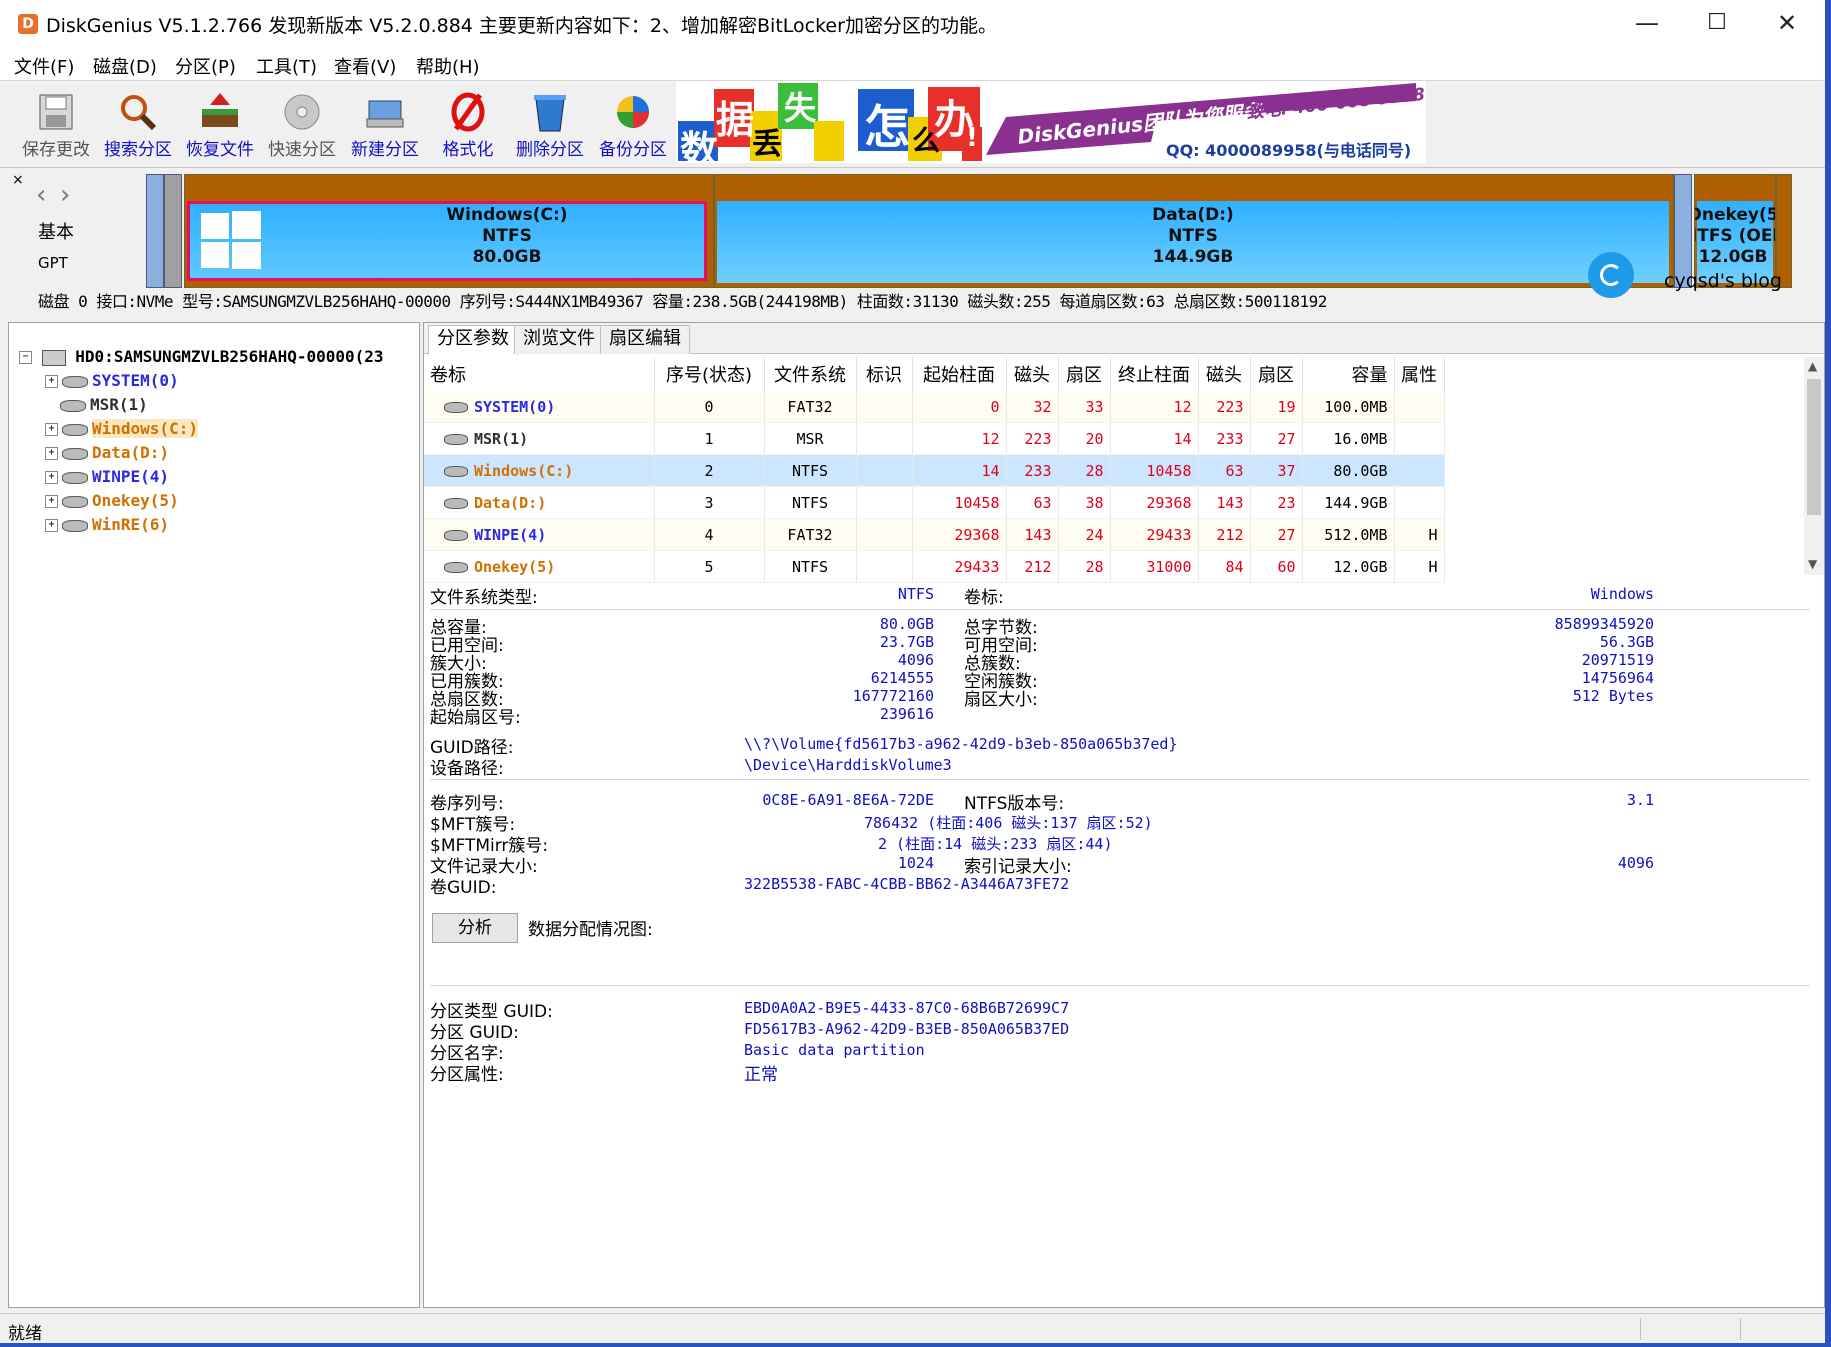  I want to click on recover-files-button: 恢复文件, so click(220, 124).